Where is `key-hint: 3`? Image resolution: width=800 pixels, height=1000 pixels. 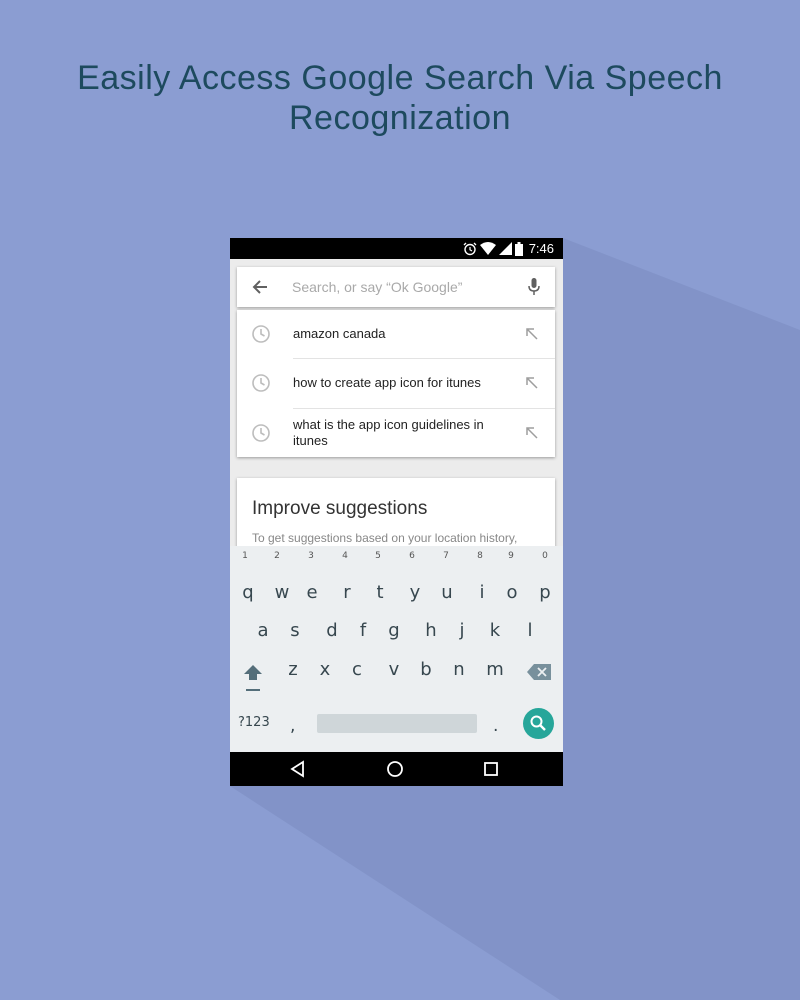 key-hint: 3 is located at coordinates (311, 556).